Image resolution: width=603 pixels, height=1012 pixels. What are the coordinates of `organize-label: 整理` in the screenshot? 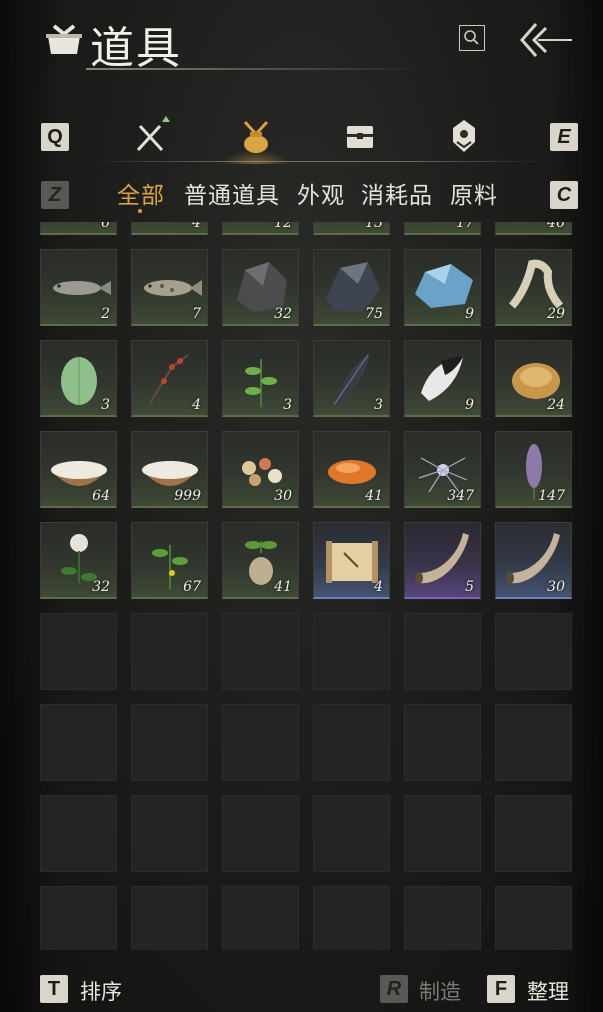 It's located at (548, 991).